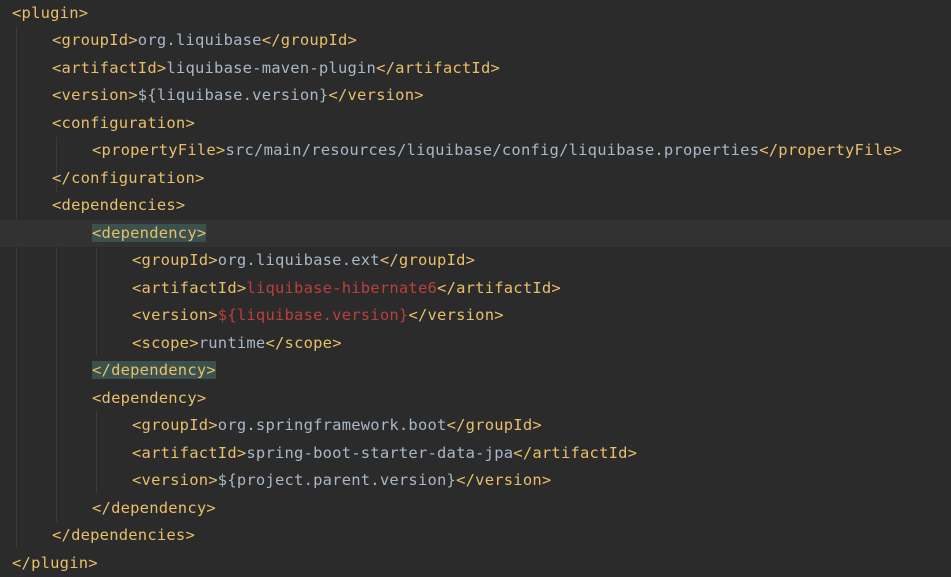 The height and width of the screenshot is (577, 951). Describe the element at coordinates (475, 536) in the screenshot. I see `code-line: </dependencies>` at that location.